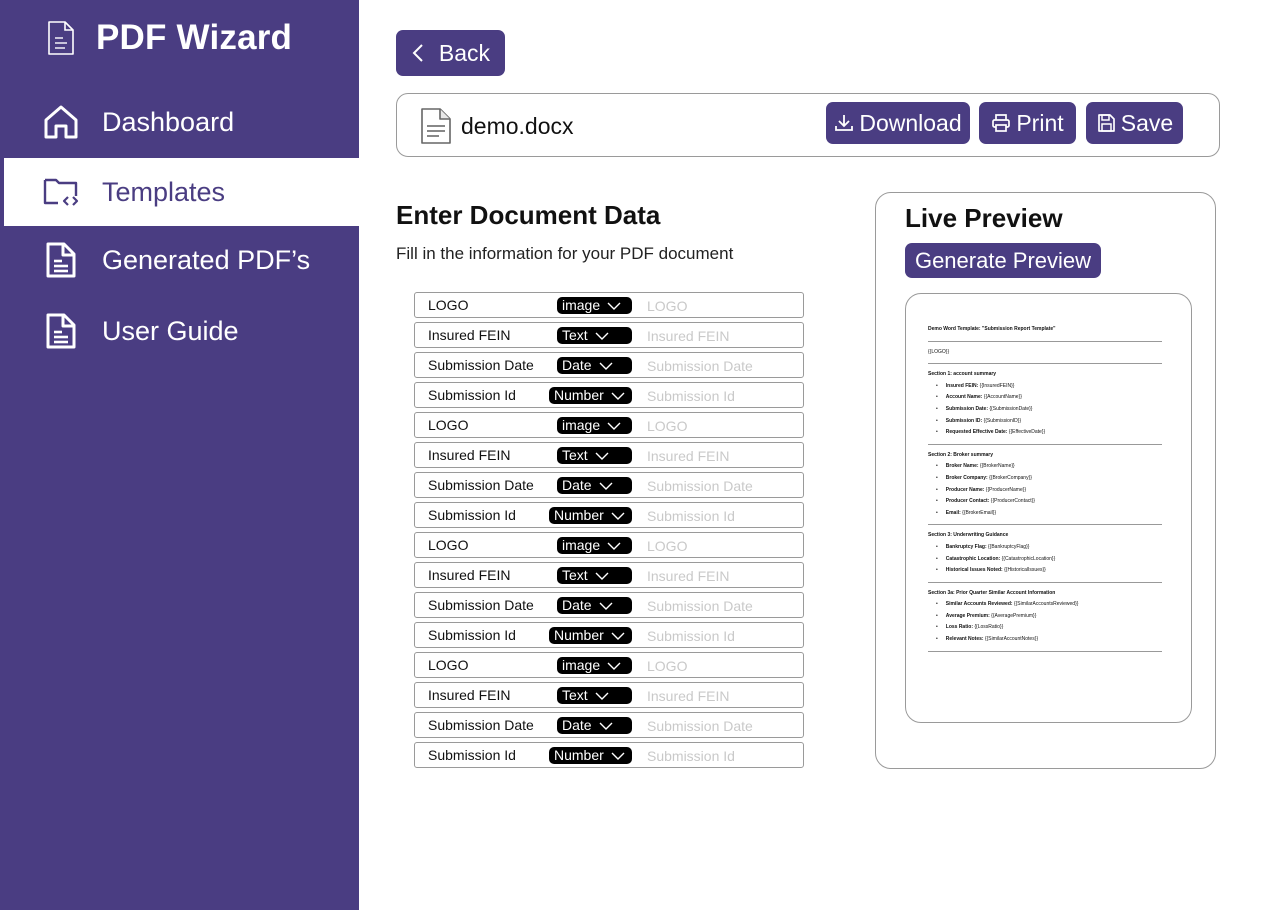  Describe the element at coordinates (206, 259) in the screenshot. I see `sidebar-item-label: Generated PDF’s` at that location.